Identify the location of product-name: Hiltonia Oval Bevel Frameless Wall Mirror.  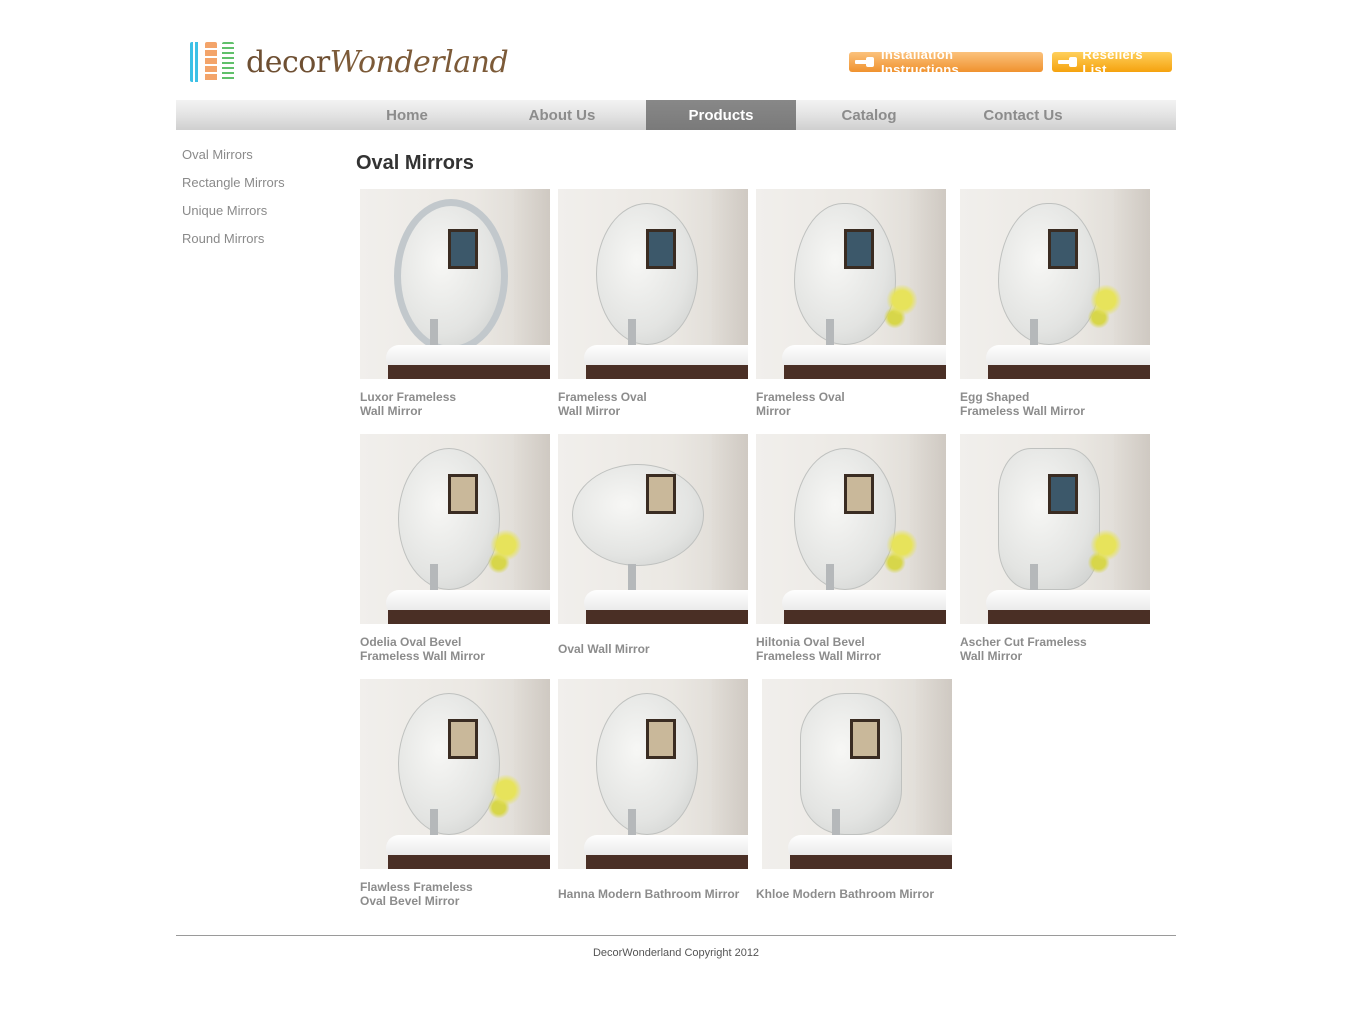
(861, 649).